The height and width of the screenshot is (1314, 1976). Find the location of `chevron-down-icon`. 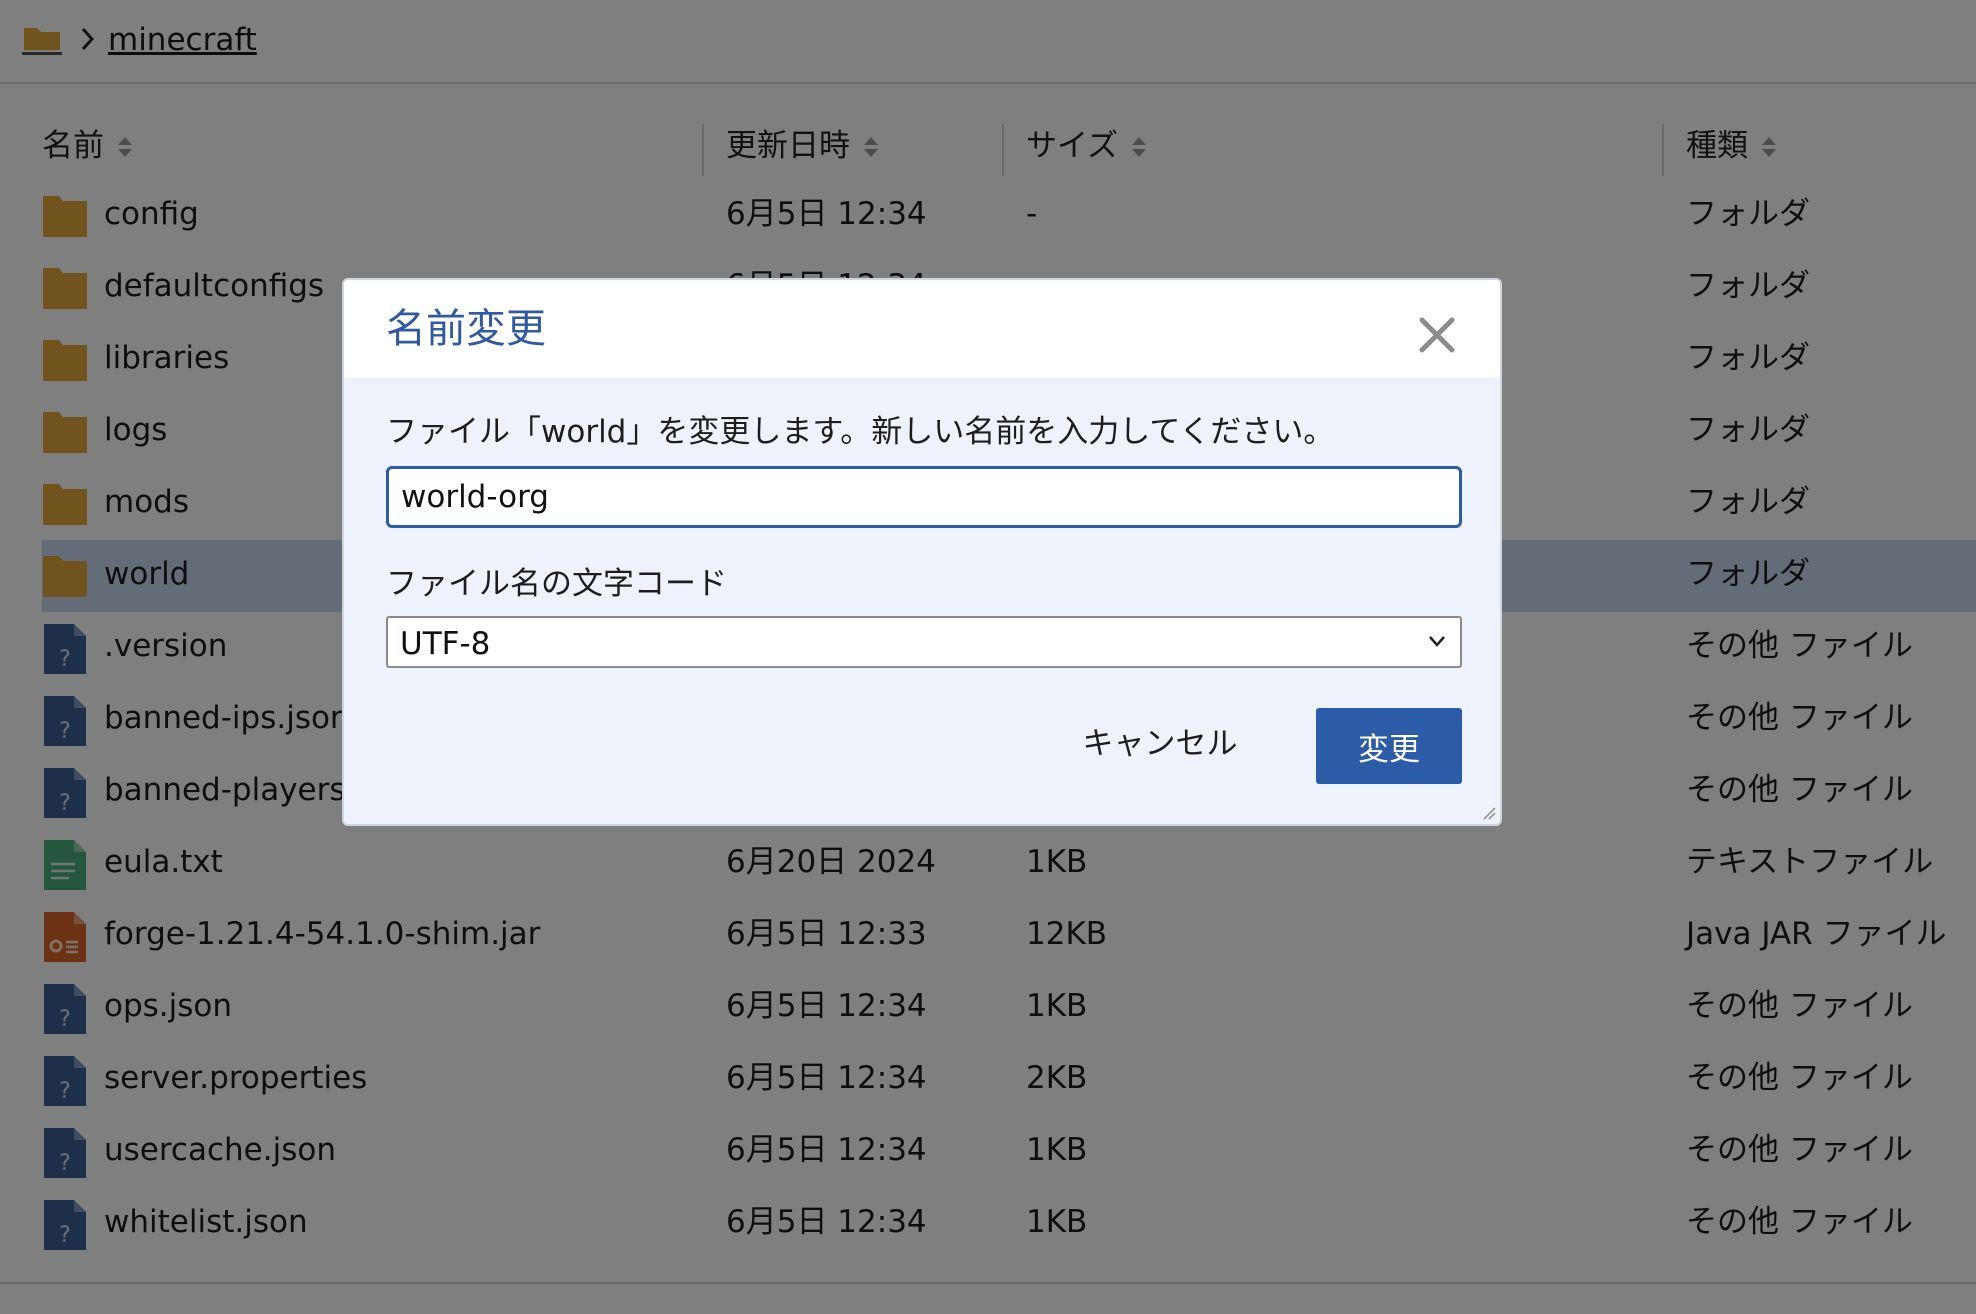

chevron-down-icon is located at coordinates (1437, 641).